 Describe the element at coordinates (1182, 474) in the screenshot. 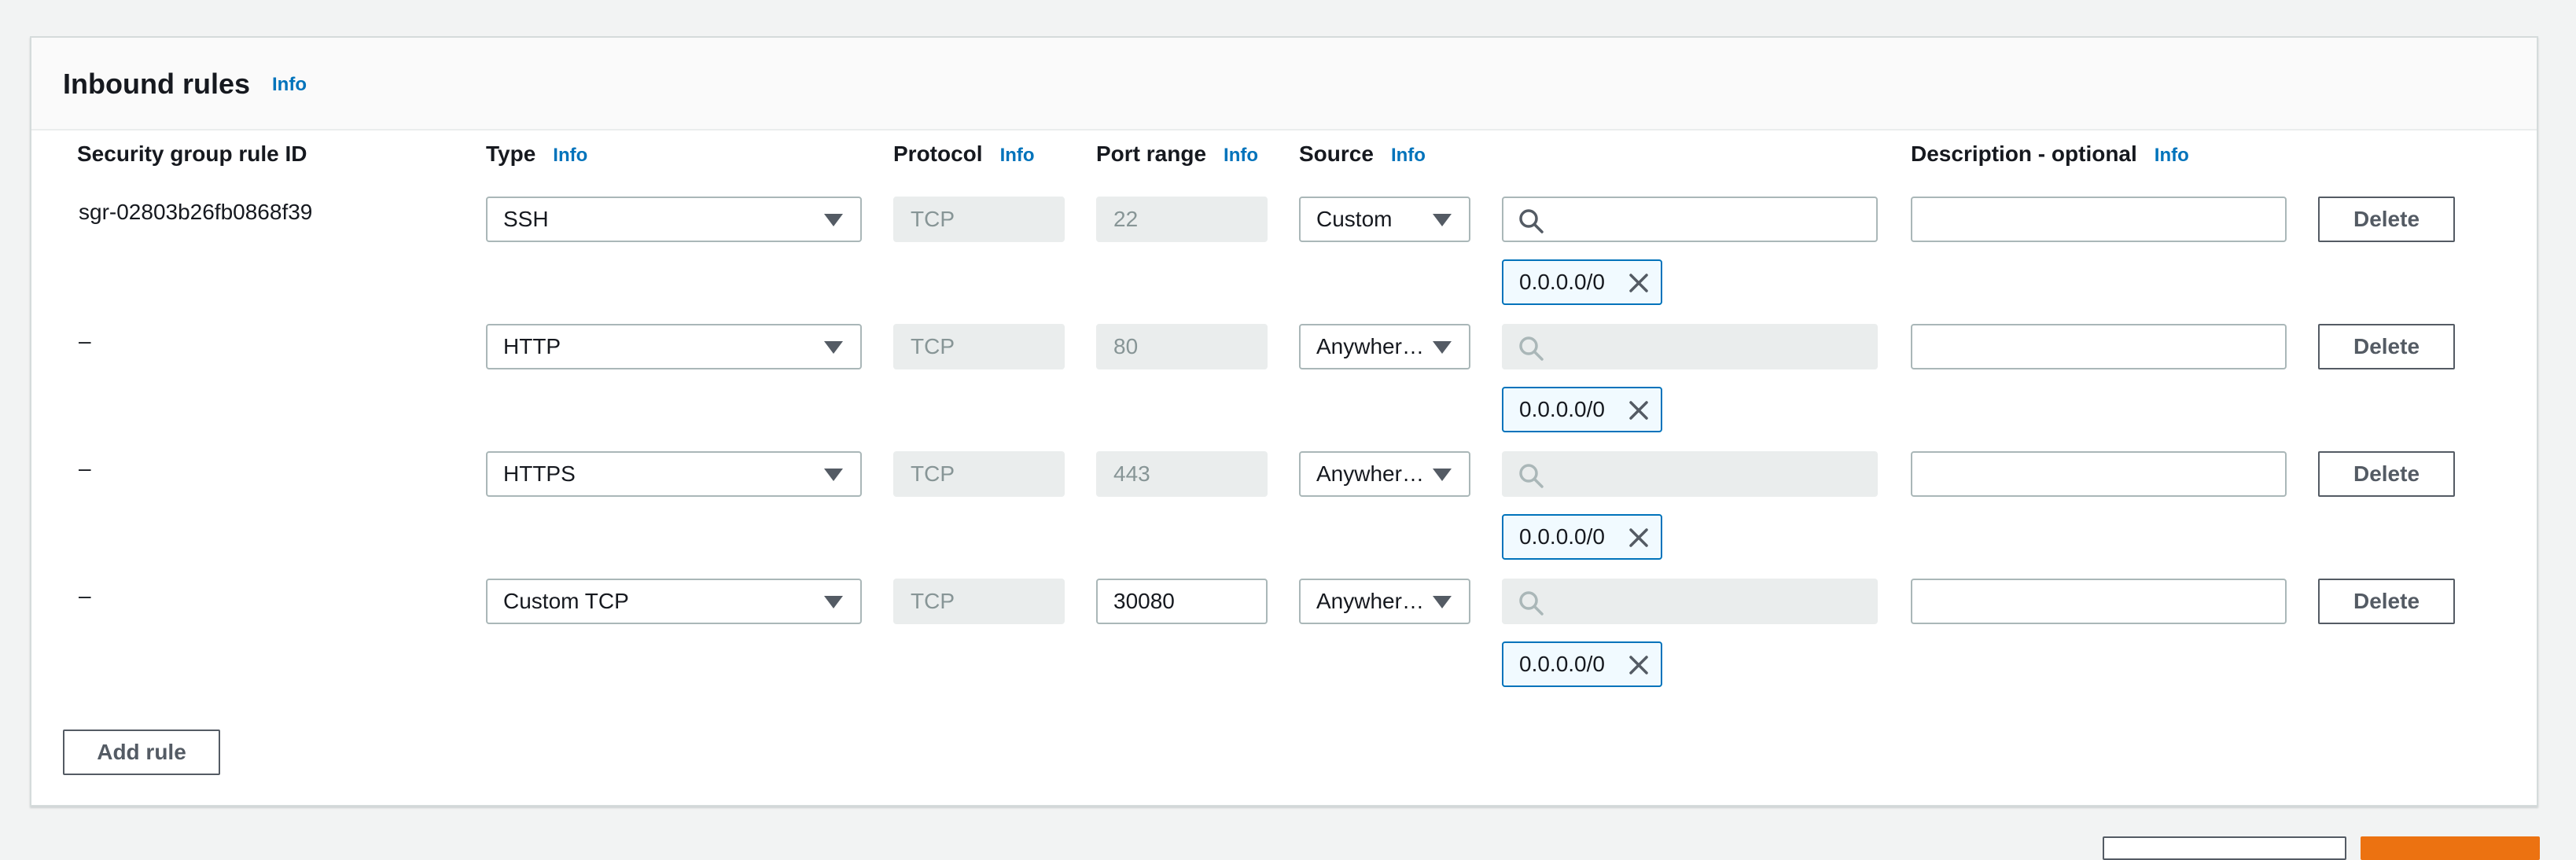

I see `port-range-field: 443` at that location.